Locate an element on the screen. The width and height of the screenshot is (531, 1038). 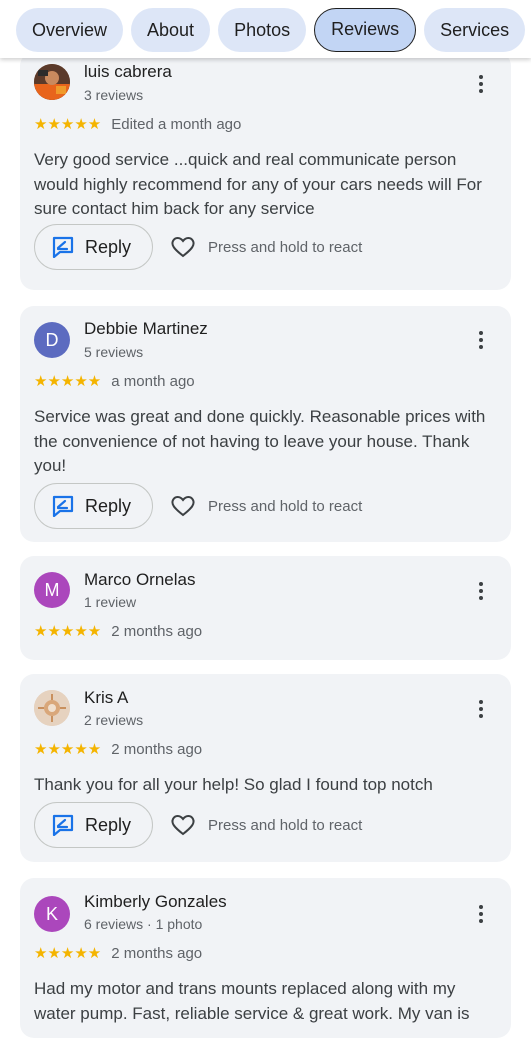
reviewer-name: luis cabrera is located at coordinates (128, 72).